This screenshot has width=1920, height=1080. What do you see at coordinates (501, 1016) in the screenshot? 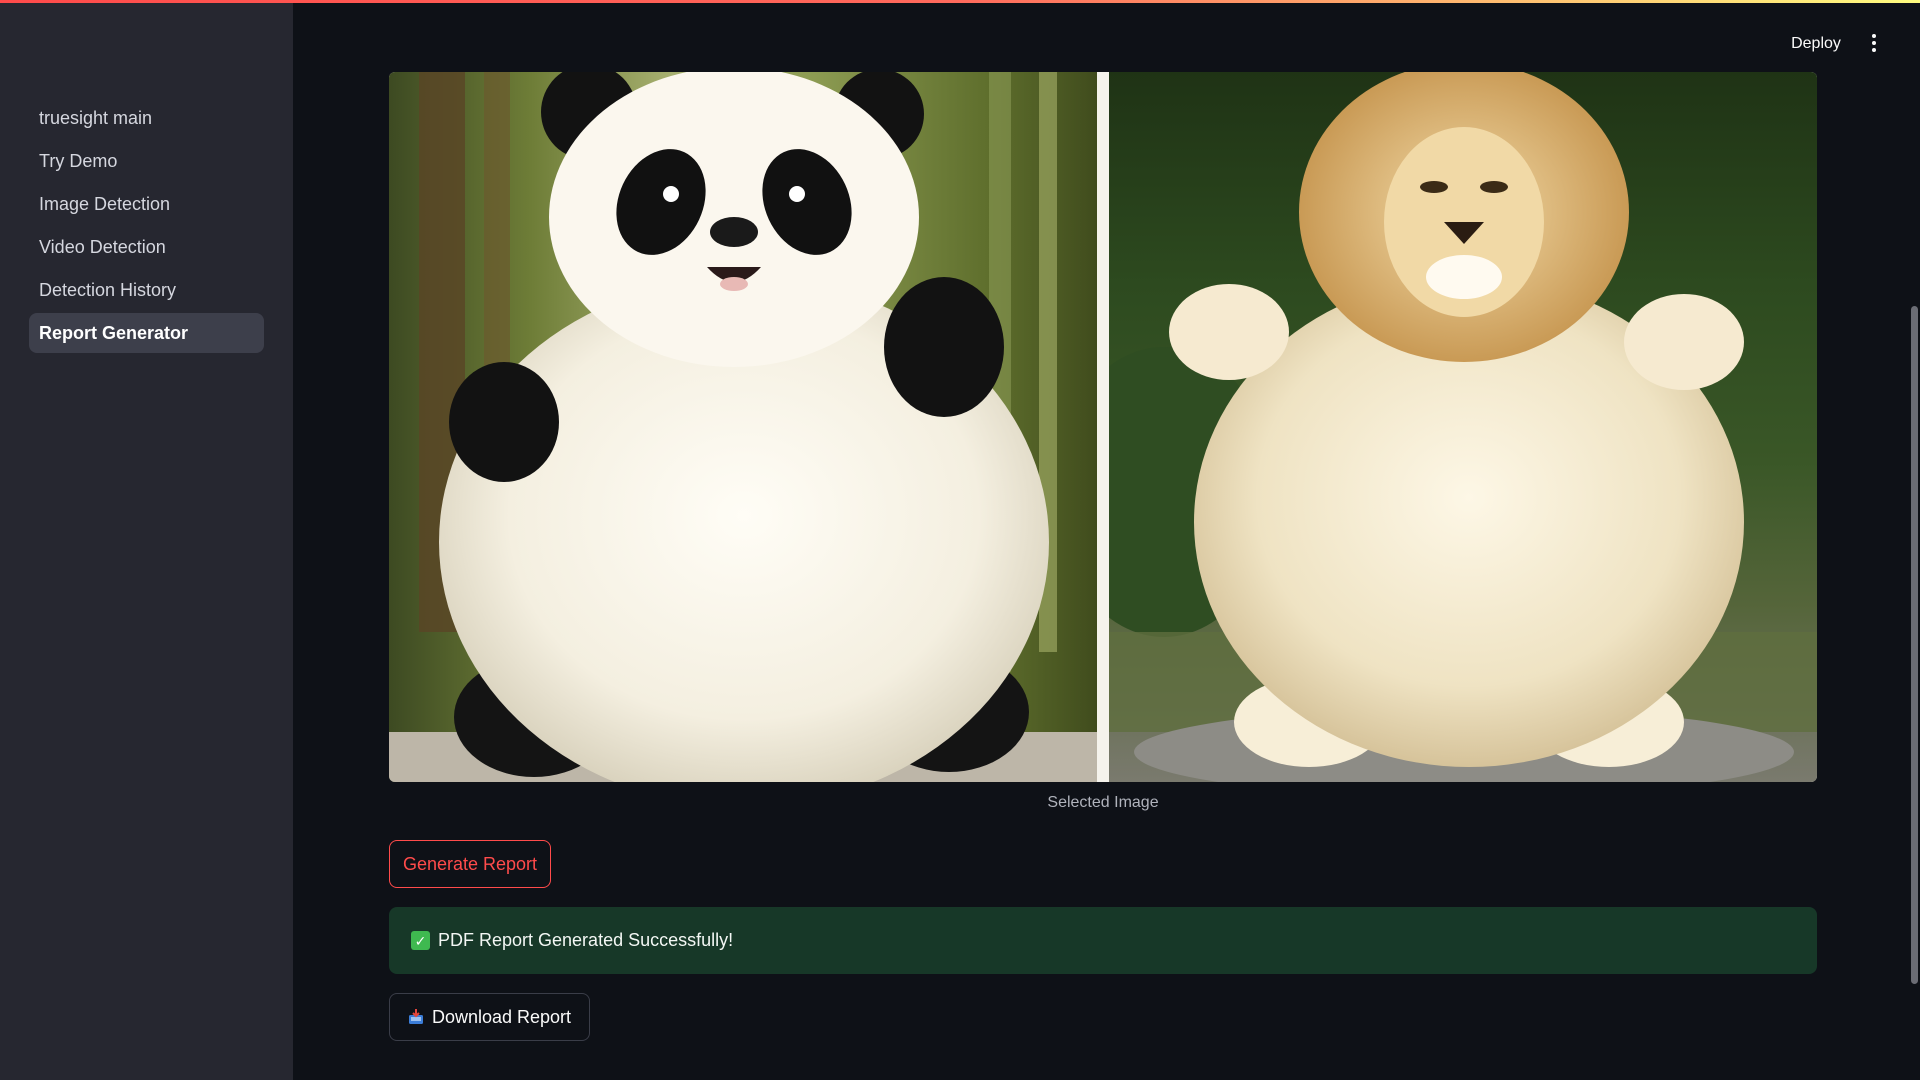
I see `download-report-label: Download Report` at bounding box center [501, 1016].